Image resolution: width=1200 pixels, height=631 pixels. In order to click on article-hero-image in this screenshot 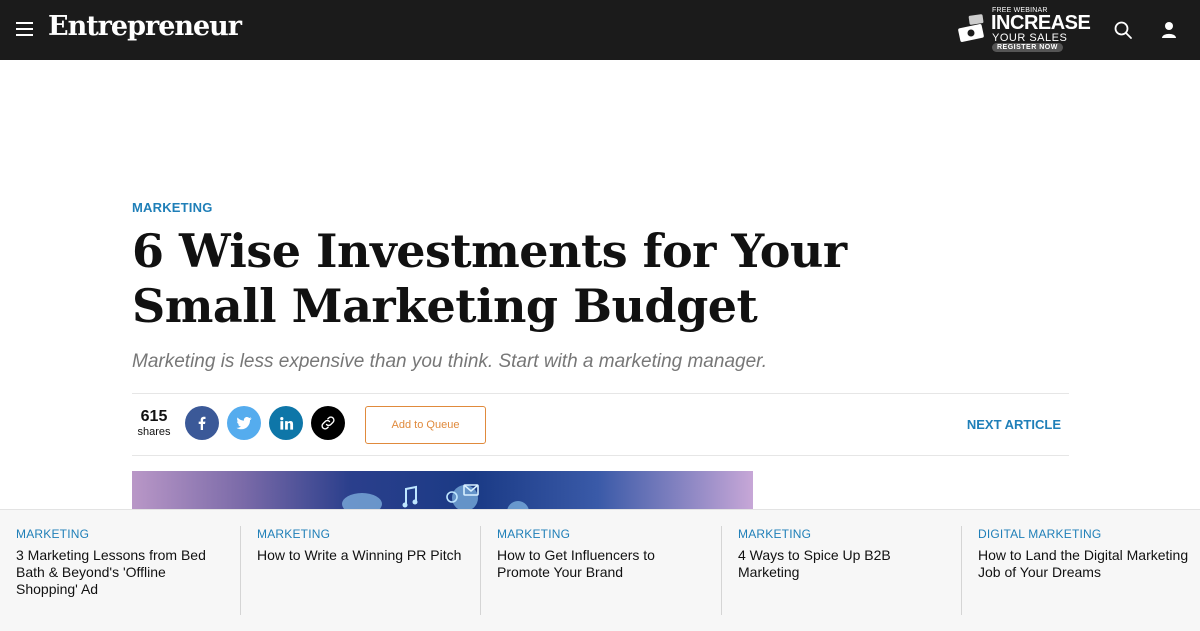, I will do `click(442, 491)`.